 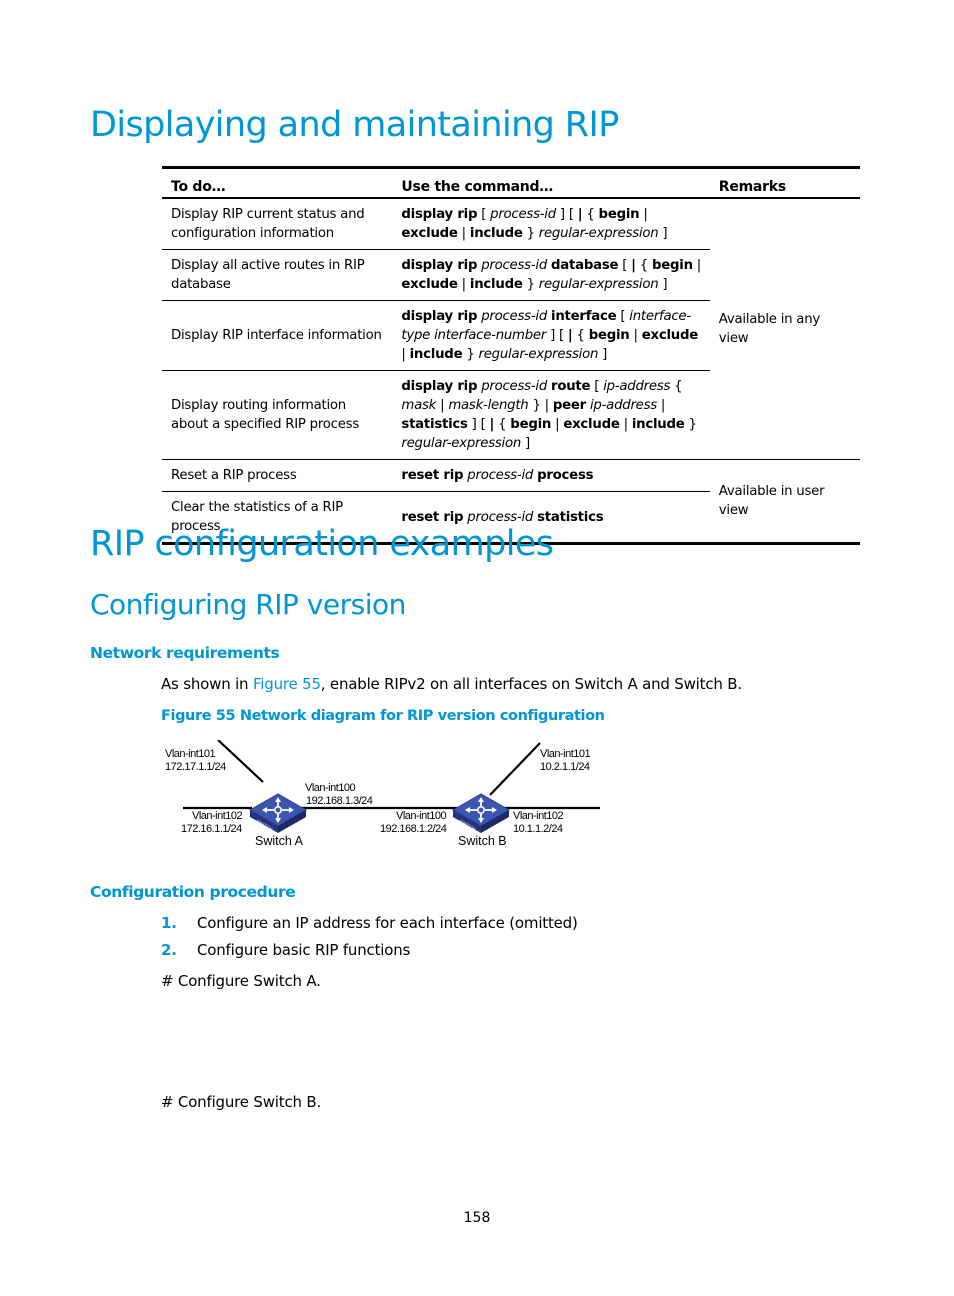 What do you see at coordinates (584, 316) in the screenshot?
I see `command-keyword: interface` at bounding box center [584, 316].